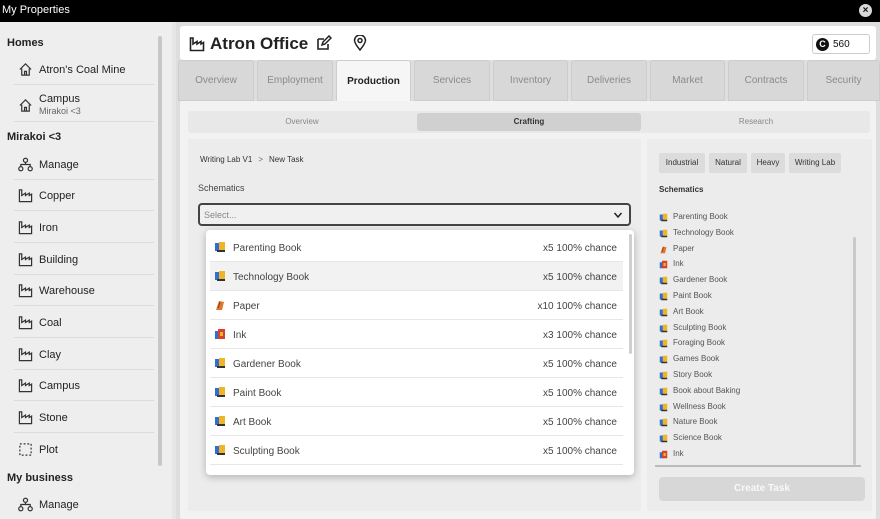 The image size is (880, 519). Describe the element at coordinates (416, 334) in the screenshot. I see `dropdown-option: Ink x3 100% chance` at that location.